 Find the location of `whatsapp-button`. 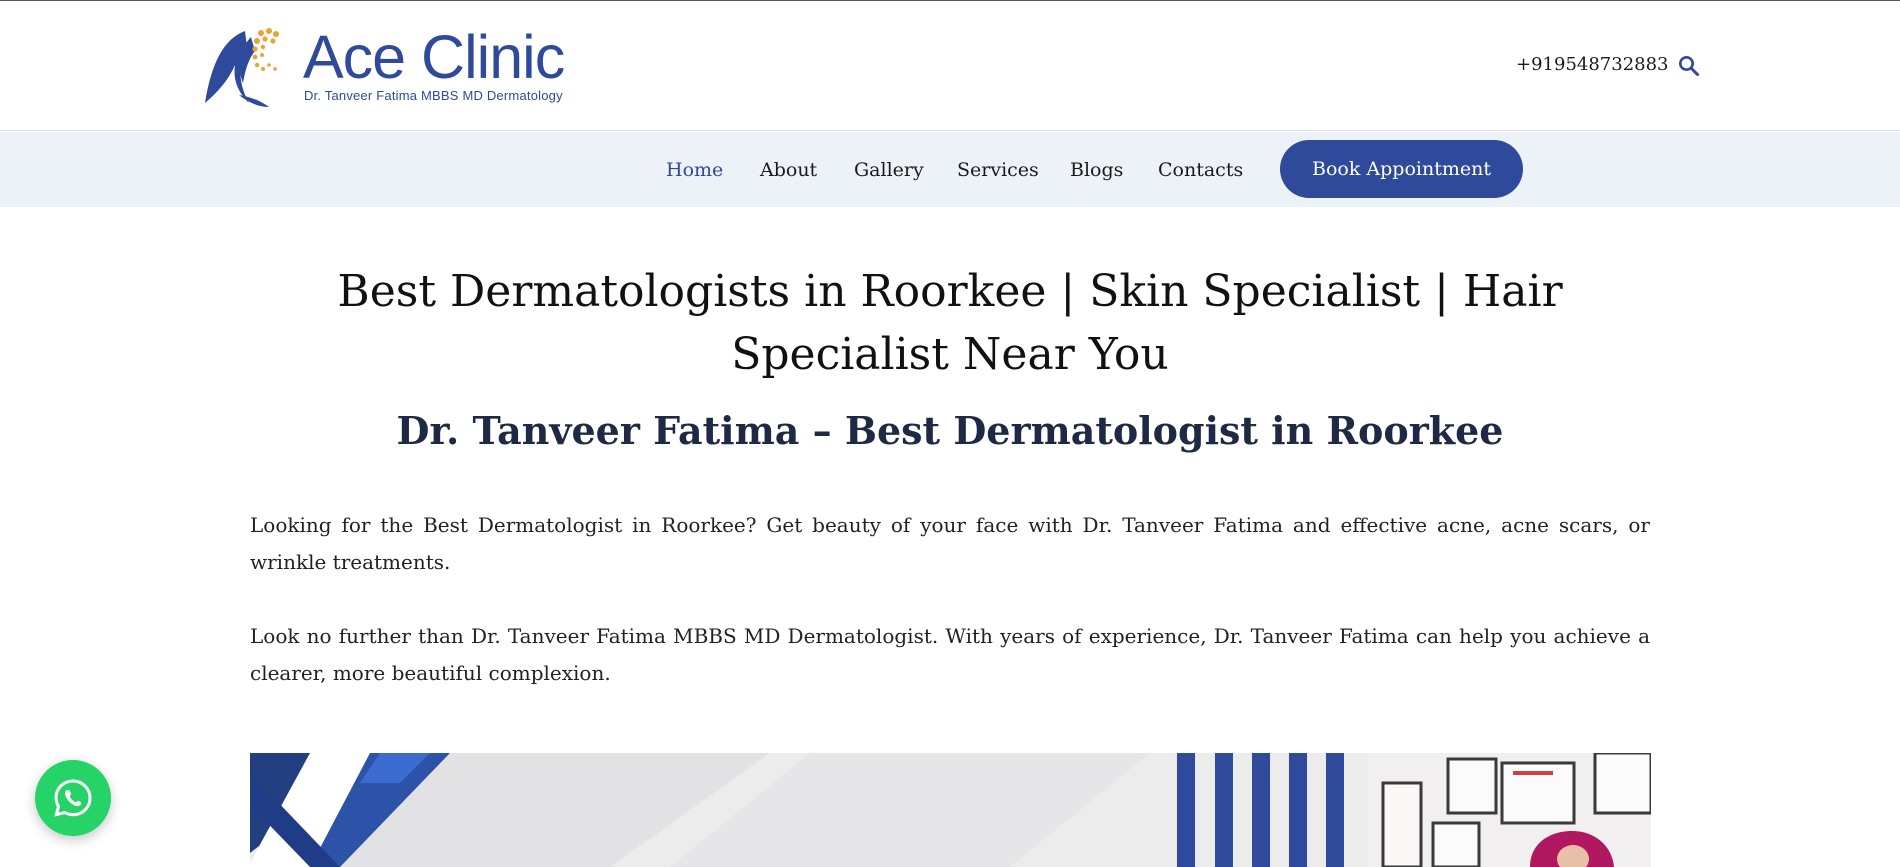

whatsapp-button is located at coordinates (73, 798).